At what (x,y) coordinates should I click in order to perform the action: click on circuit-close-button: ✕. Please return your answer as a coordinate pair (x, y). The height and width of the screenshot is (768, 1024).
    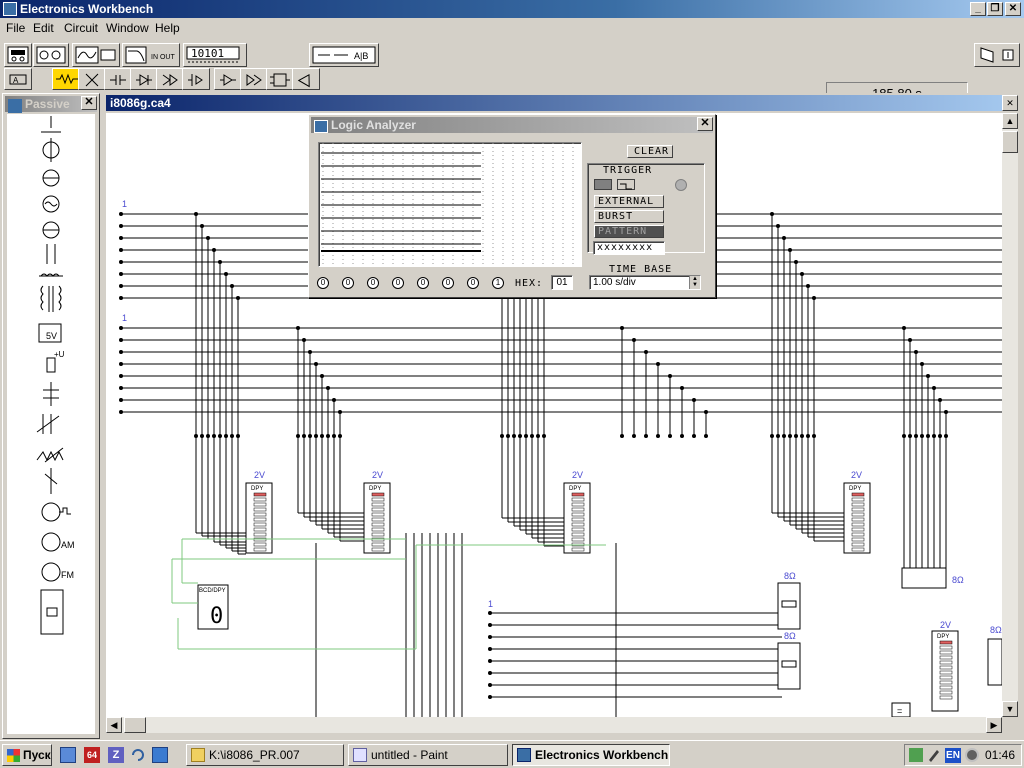
    Looking at the image, I should click on (1010, 103).